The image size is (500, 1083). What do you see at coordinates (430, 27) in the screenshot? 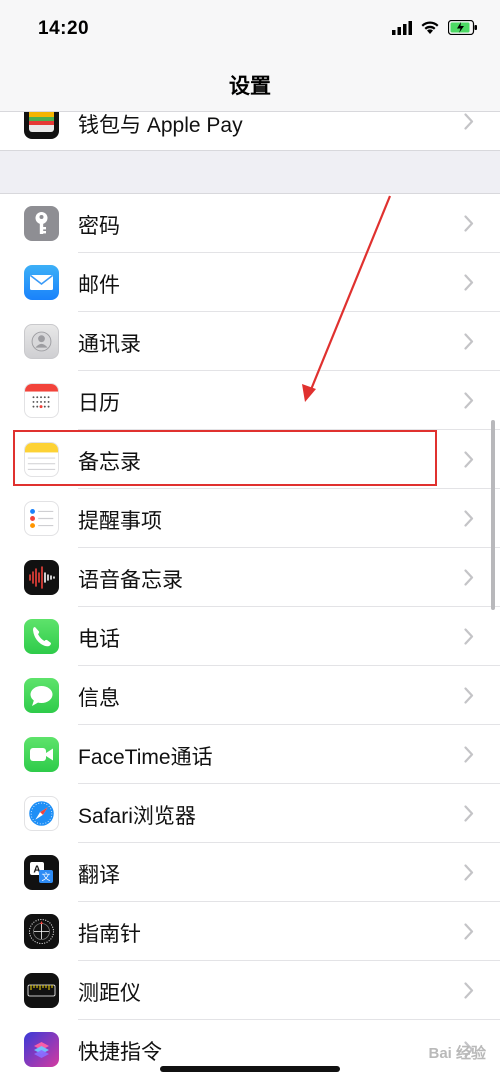
I see `wifi-icon` at bounding box center [430, 27].